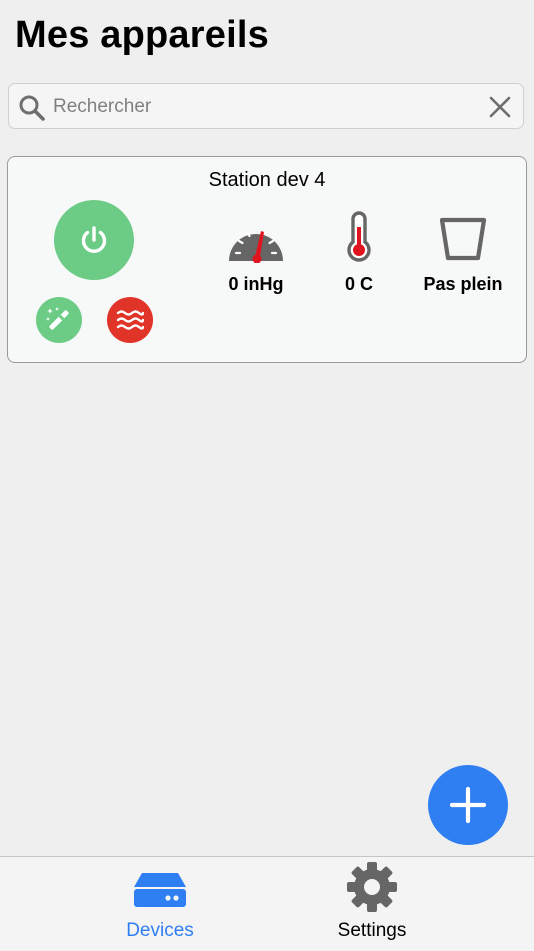  I want to click on temperature-value: 0 C, so click(358, 284).